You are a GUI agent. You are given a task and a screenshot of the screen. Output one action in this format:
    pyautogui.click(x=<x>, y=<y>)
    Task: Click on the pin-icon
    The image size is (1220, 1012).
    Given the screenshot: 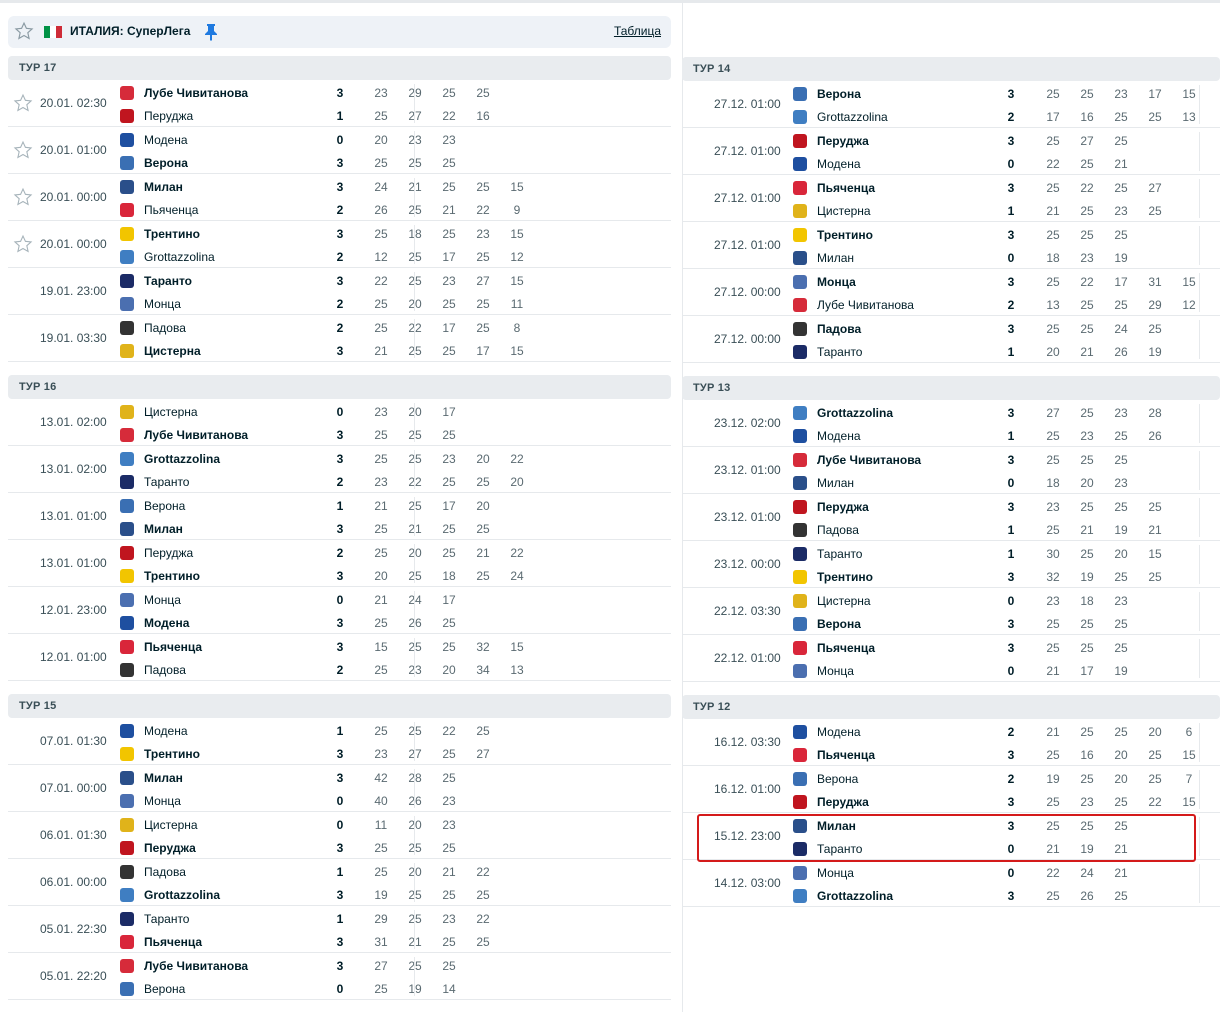 What is the action you would take?
    pyautogui.click(x=211, y=32)
    